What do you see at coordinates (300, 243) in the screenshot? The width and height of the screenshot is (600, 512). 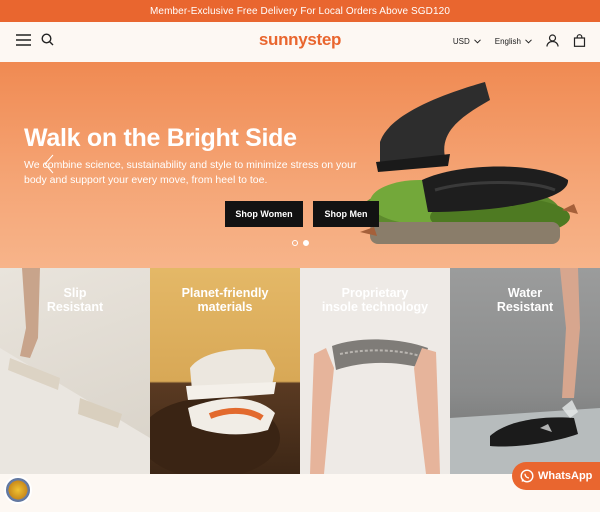 I see `slide-indicator` at bounding box center [300, 243].